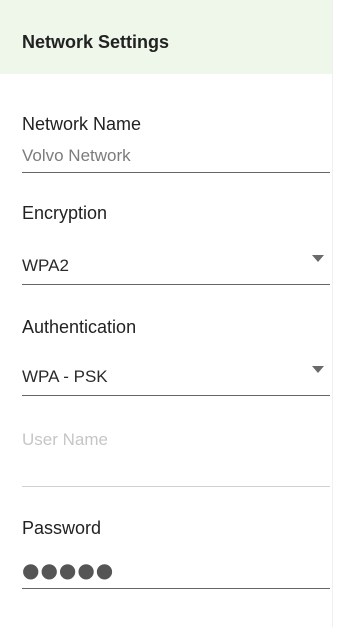 The image size is (337, 627). I want to click on password-field: ●●●●●, so click(68, 570).